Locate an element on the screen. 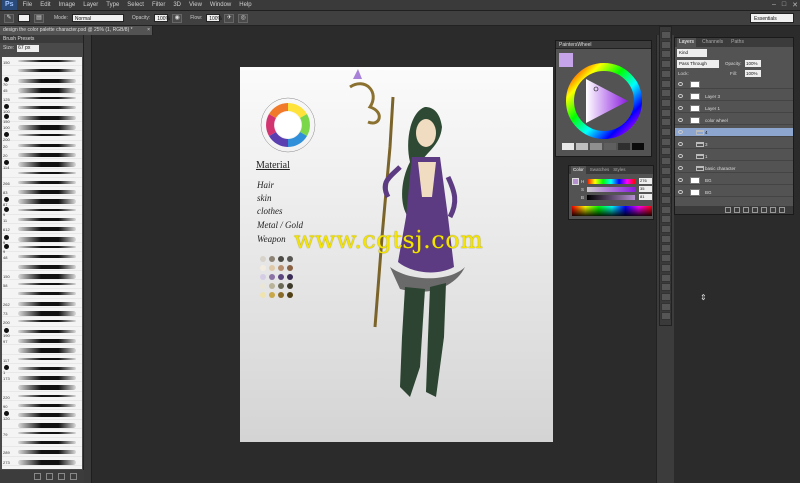  pressure-opacity-icon: ◉ is located at coordinates (177, 18).